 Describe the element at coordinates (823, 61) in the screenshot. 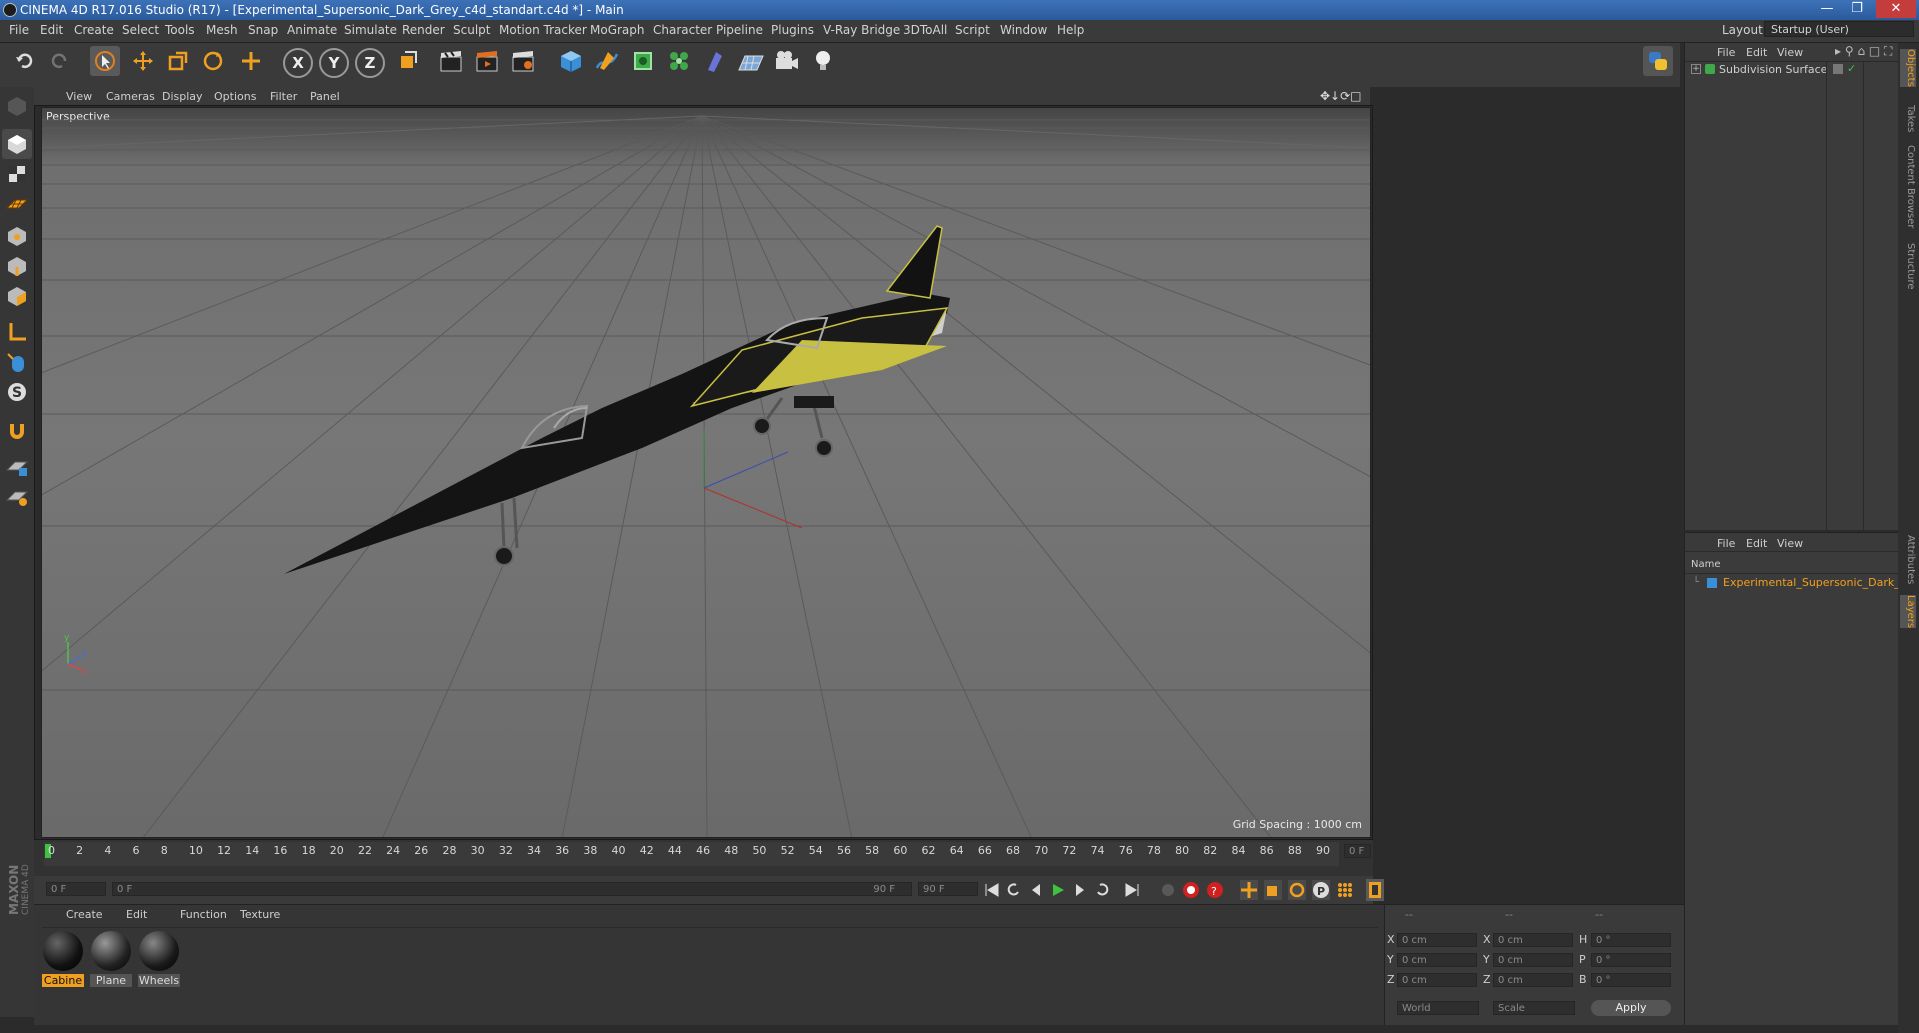

I see `light-button` at that location.